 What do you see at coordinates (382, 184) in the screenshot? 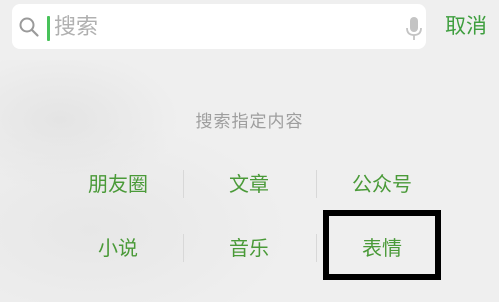
I see `search-option-official-accounts: 公众号` at bounding box center [382, 184].